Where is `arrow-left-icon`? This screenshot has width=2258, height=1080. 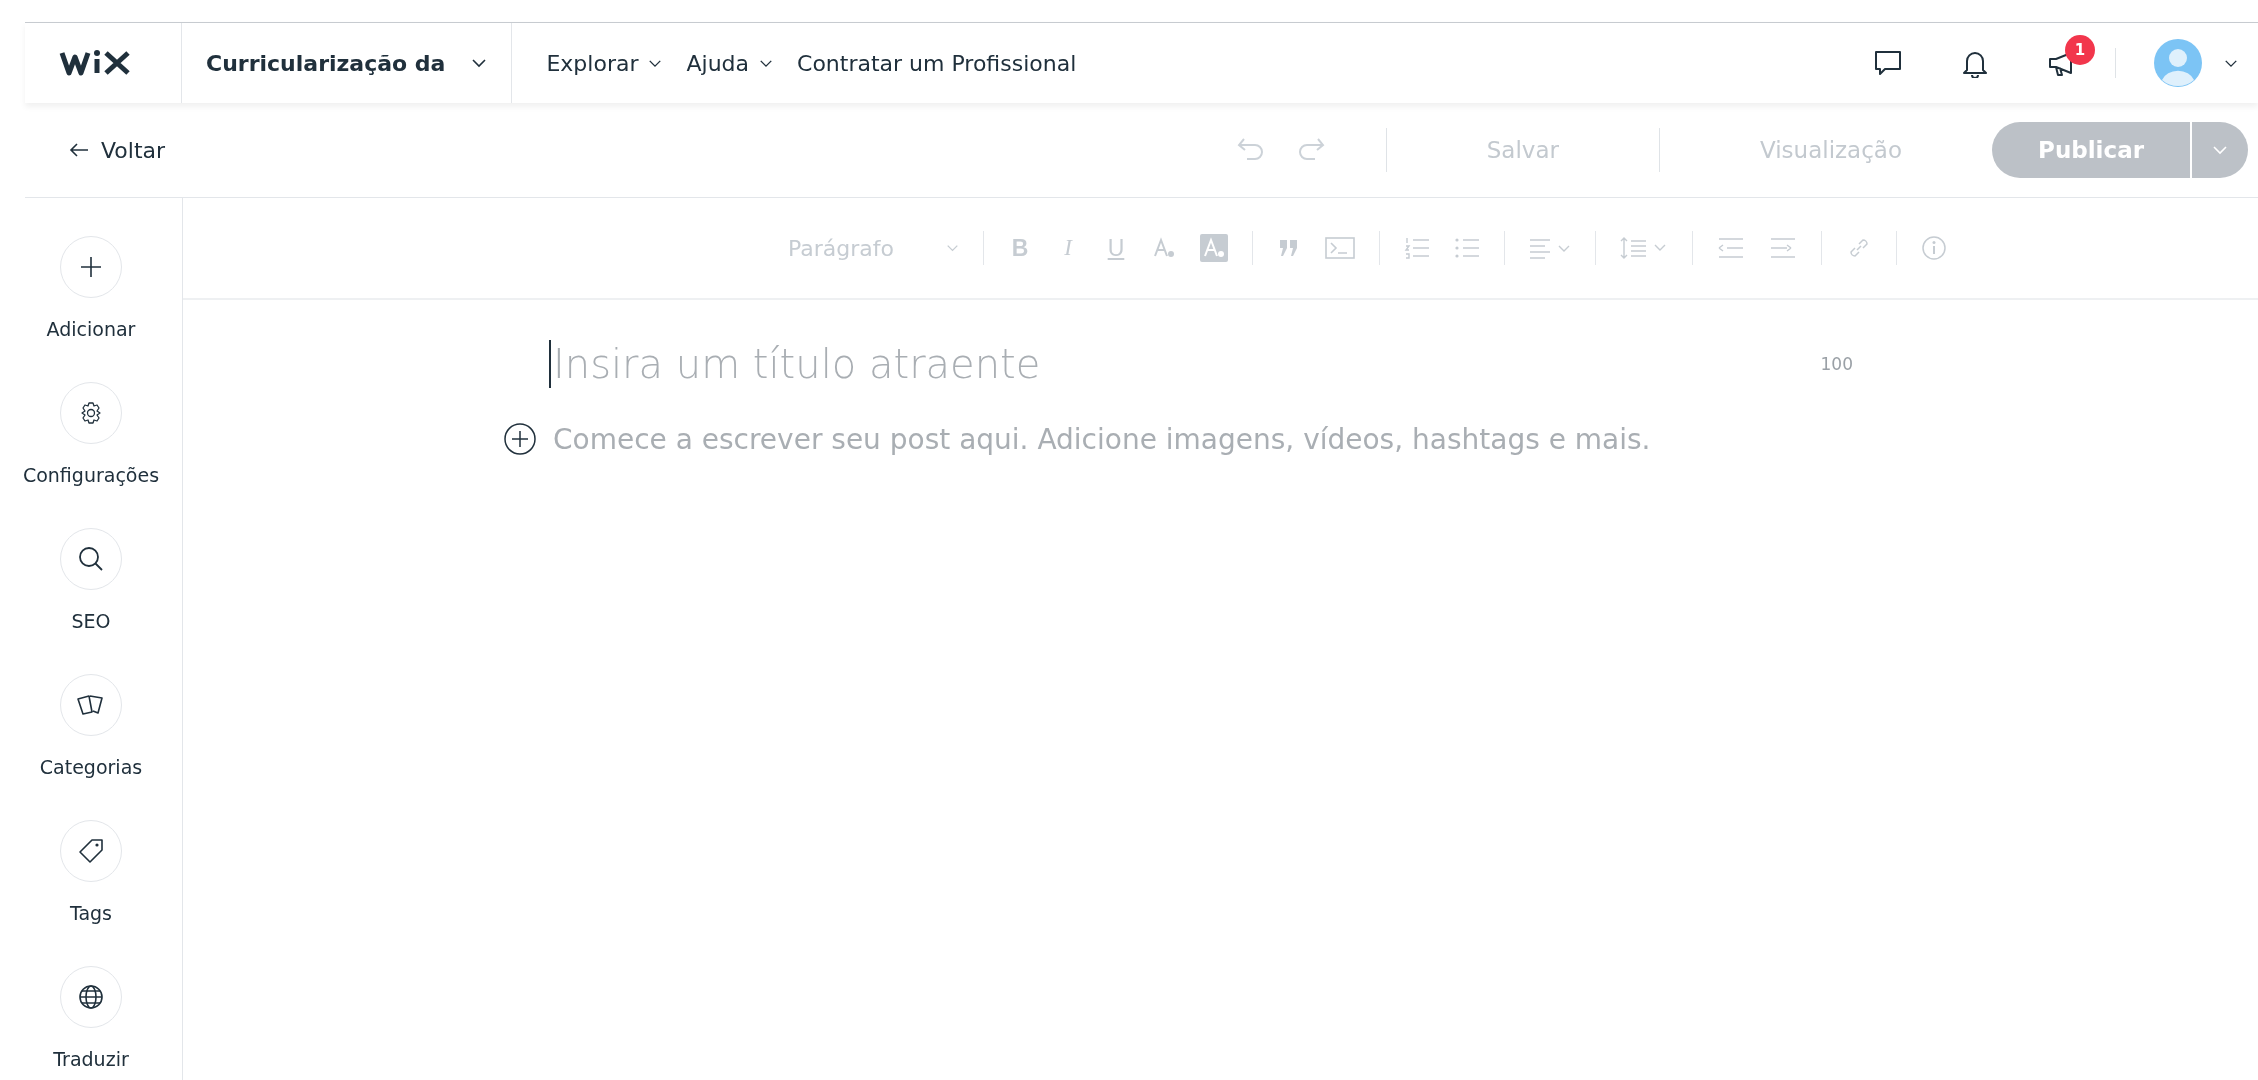 arrow-left-icon is located at coordinates (79, 150).